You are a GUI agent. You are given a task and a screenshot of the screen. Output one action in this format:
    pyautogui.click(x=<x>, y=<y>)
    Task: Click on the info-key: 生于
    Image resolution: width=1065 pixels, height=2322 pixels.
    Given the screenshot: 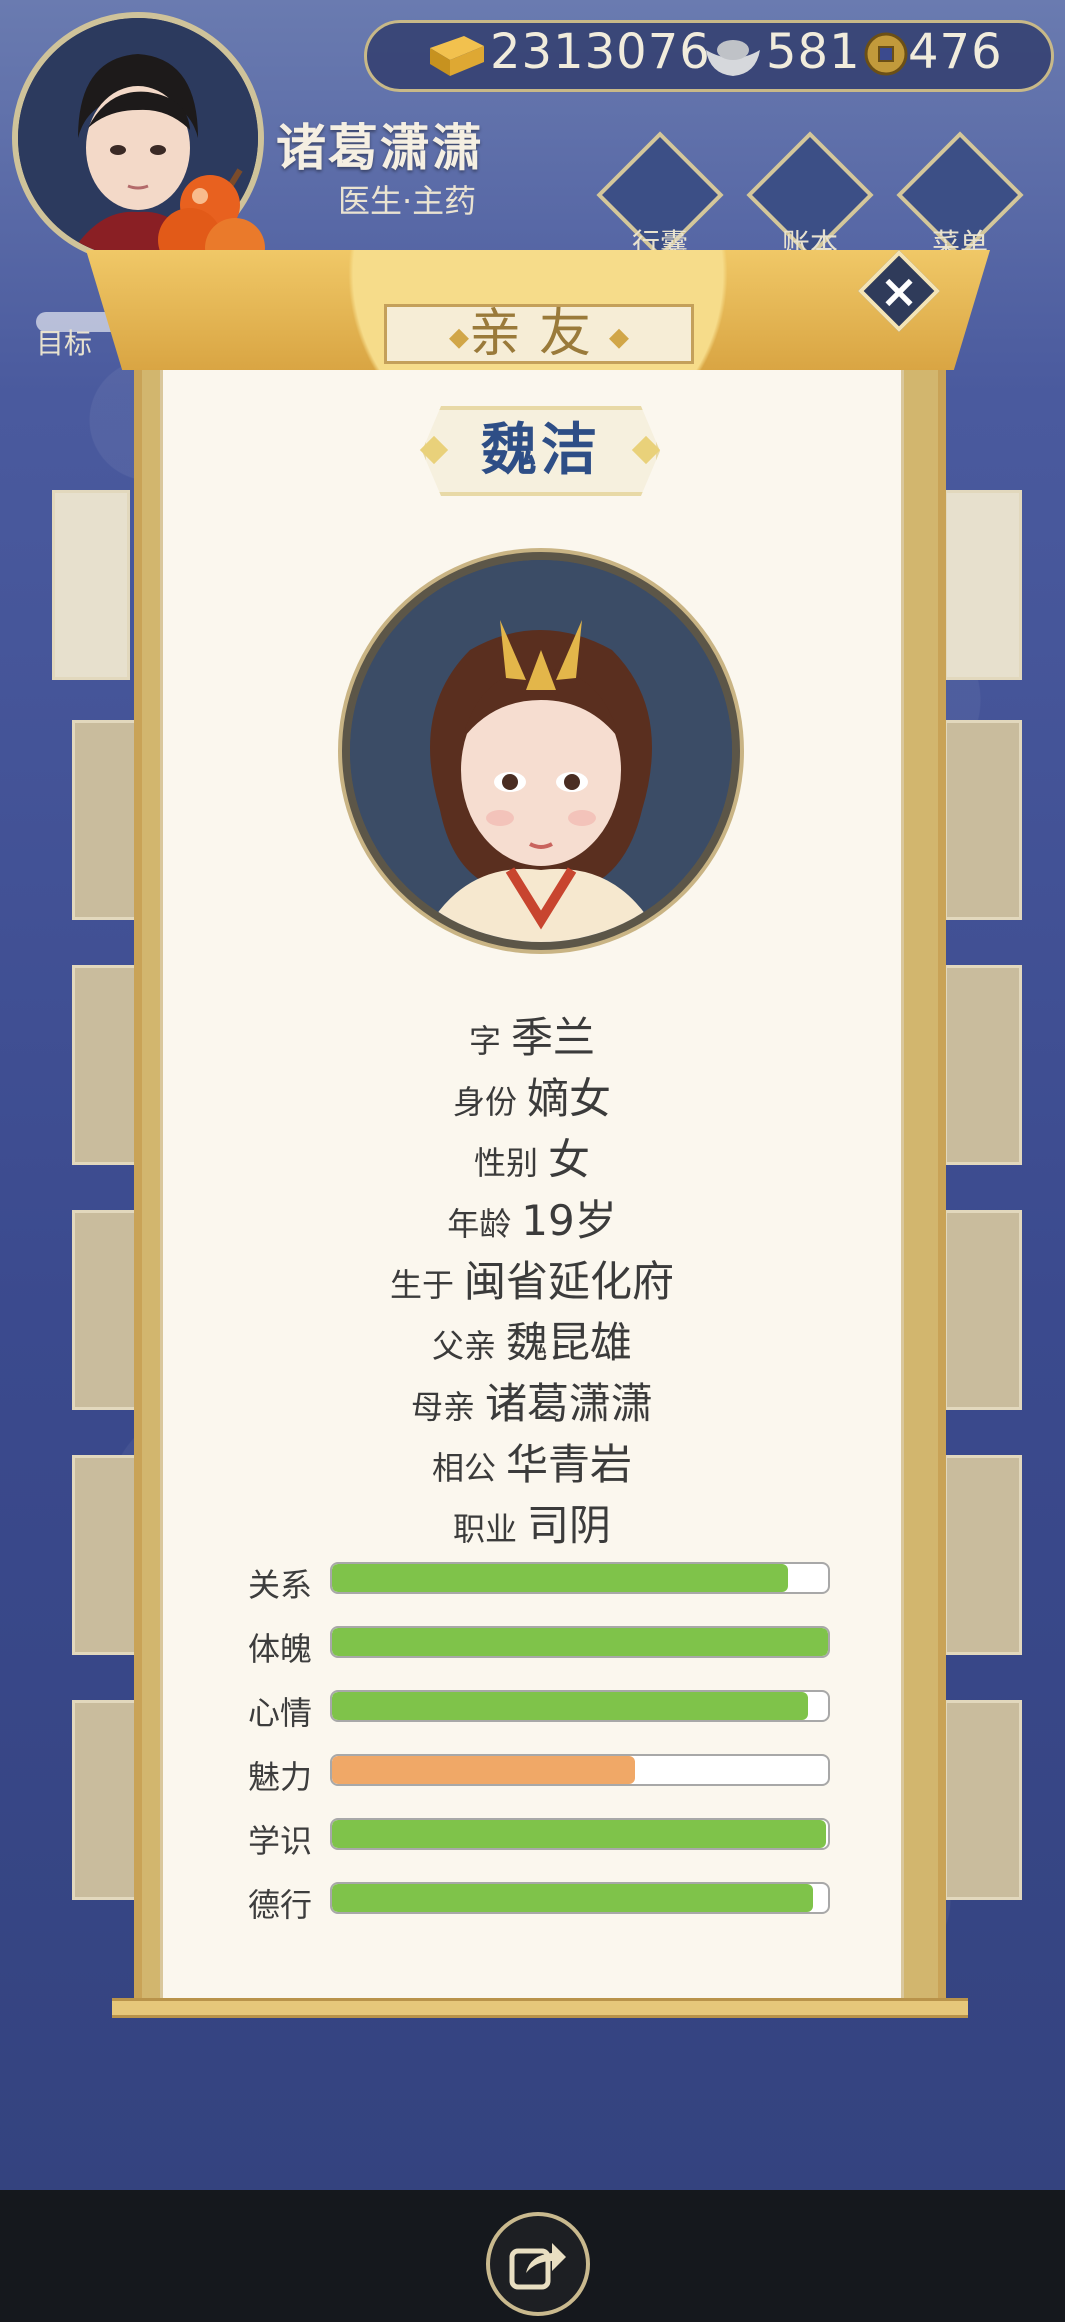 What is the action you would take?
    pyautogui.click(x=421, y=1285)
    